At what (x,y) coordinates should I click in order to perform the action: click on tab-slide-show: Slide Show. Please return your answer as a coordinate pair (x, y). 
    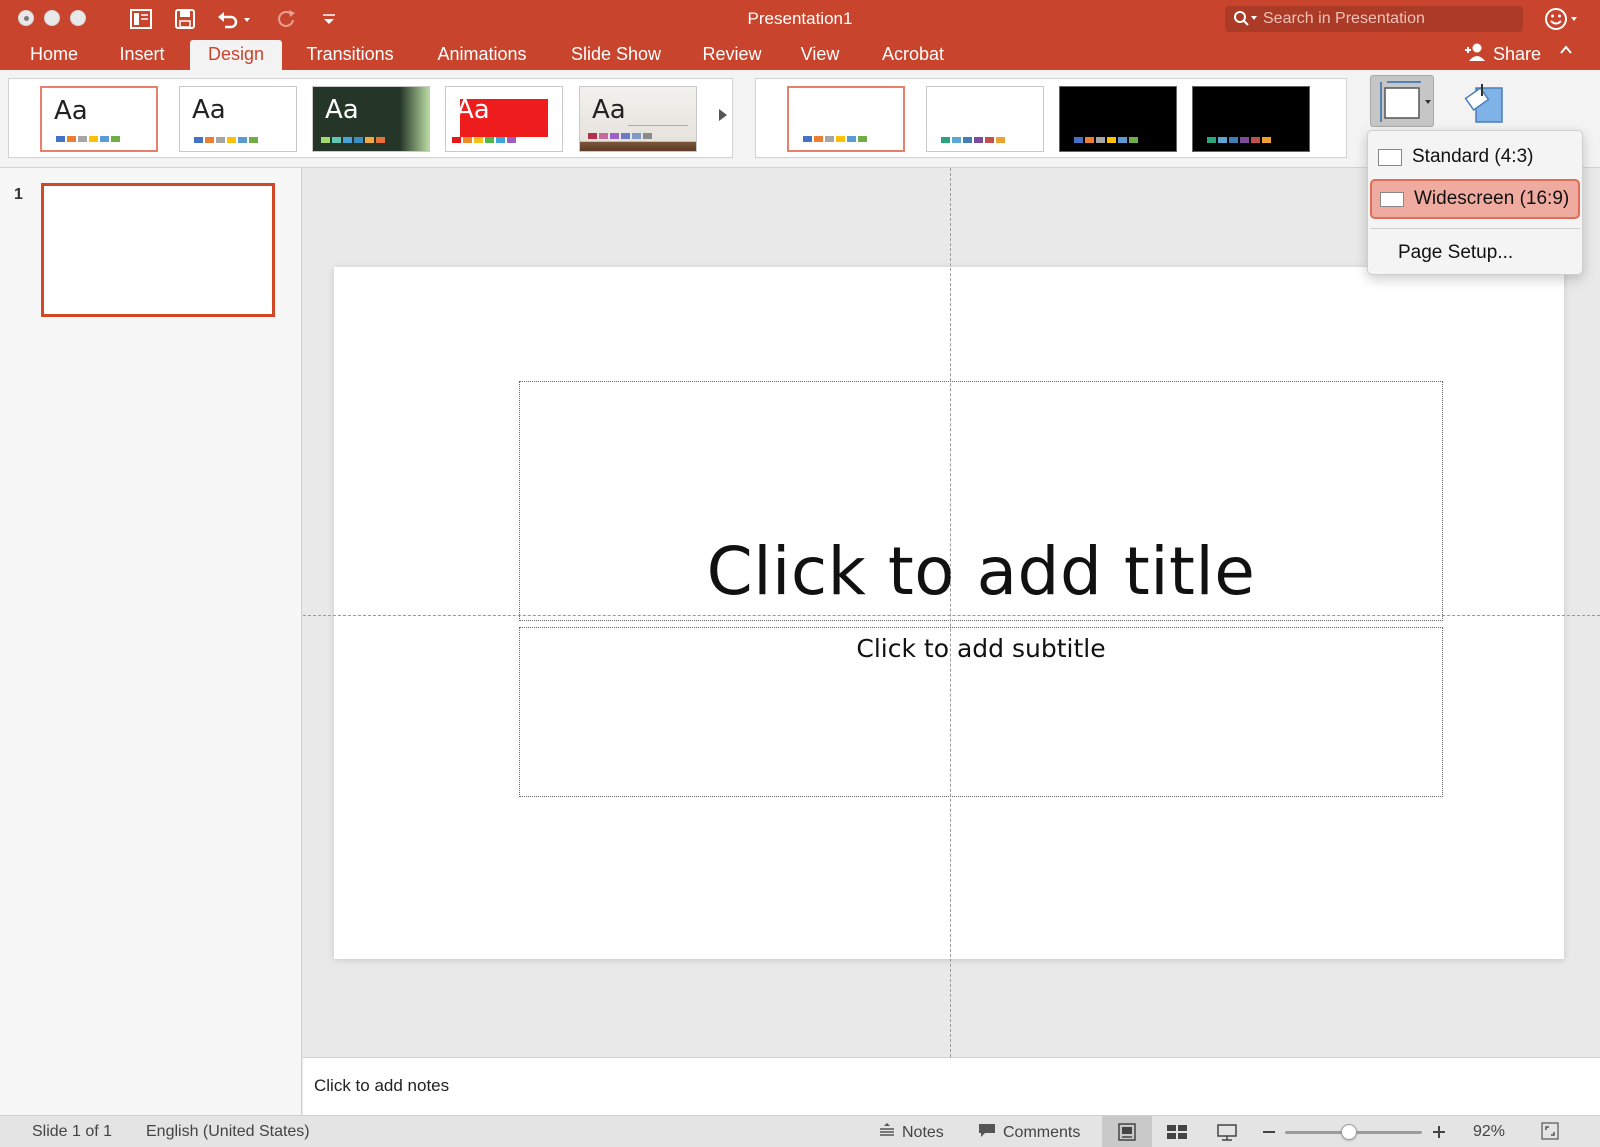
    Looking at the image, I should click on (616, 55).